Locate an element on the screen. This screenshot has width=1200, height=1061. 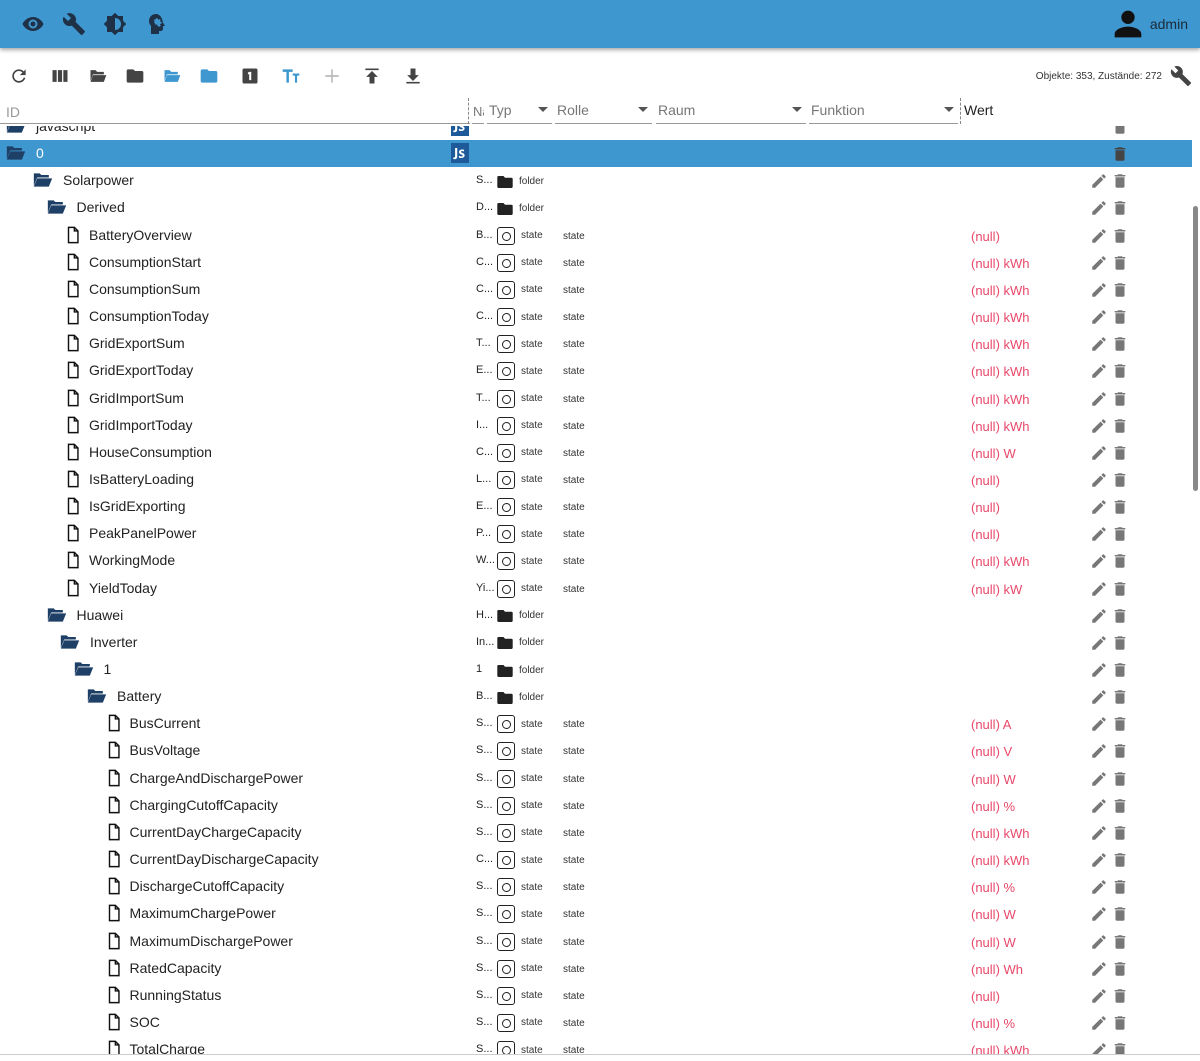
text-size-icon is located at coordinates (291, 76).